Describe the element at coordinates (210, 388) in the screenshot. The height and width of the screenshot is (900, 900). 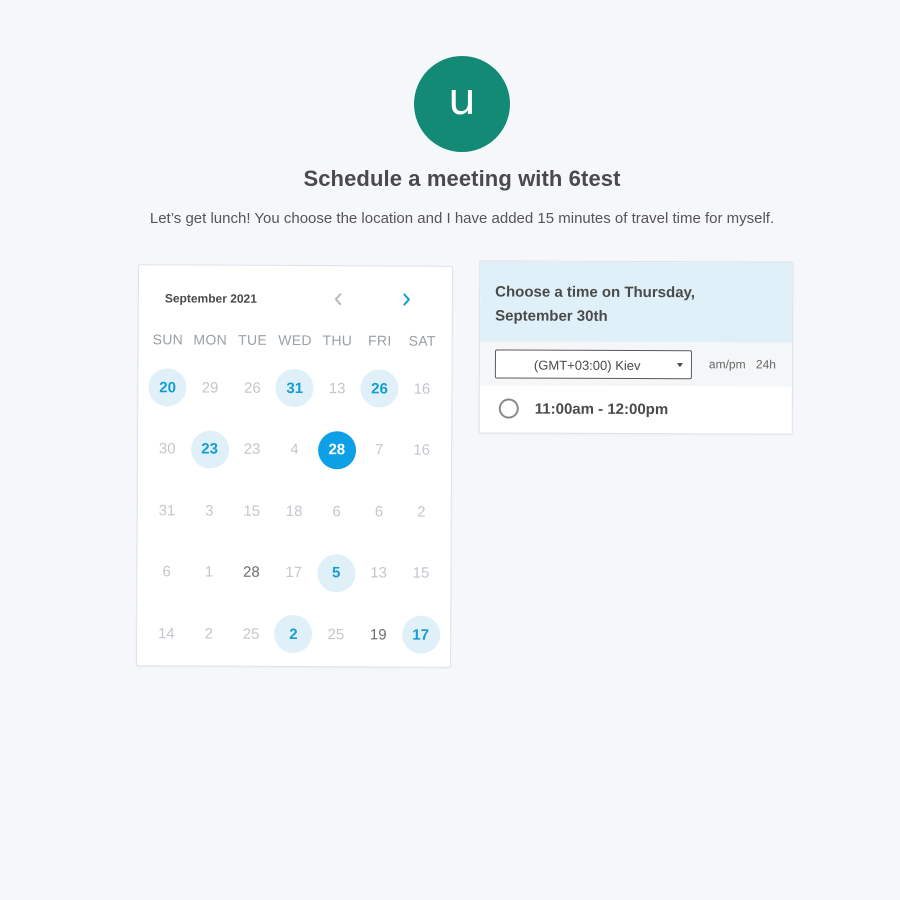
I see `calendar-day: 29` at that location.